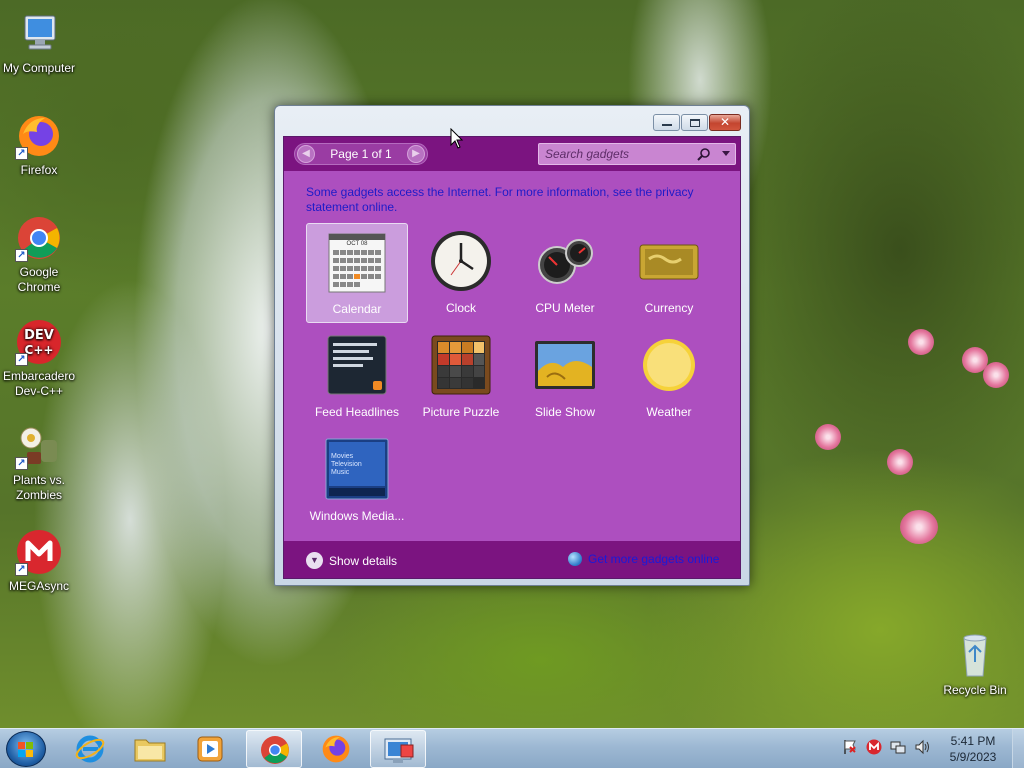 The height and width of the screenshot is (768, 1024). Describe the element at coordinates (461, 365) in the screenshot. I see `picture-puzzle-icon` at that location.